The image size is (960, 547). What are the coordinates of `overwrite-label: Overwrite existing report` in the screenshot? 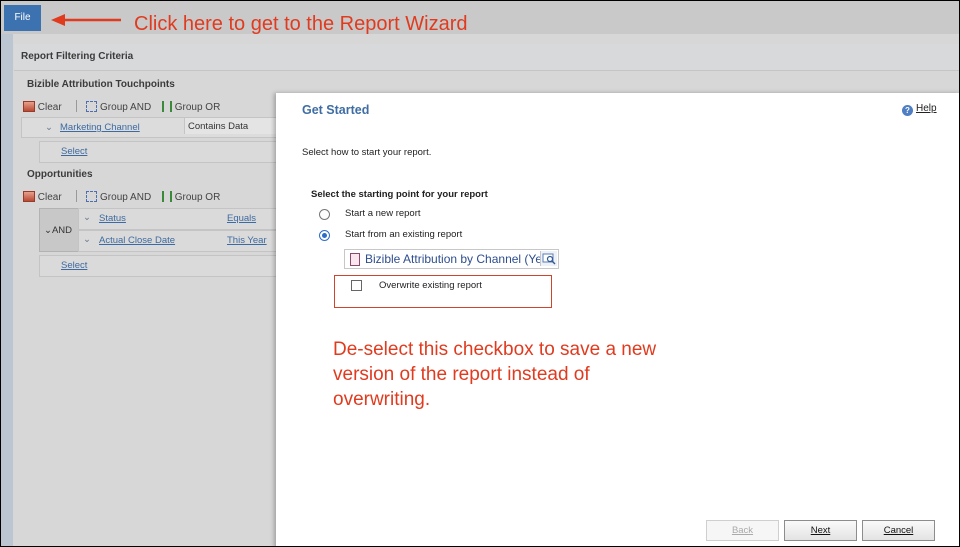 It's located at (430, 285).